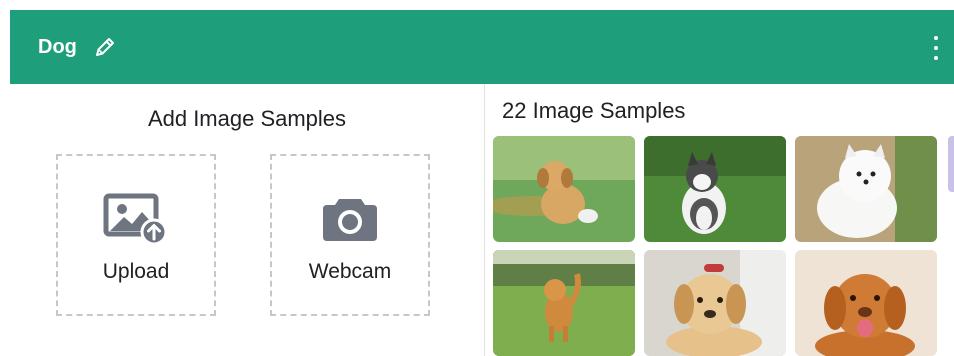  Describe the element at coordinates (57, 47) in the screenshot. I see `class-name: Dog` at that location.